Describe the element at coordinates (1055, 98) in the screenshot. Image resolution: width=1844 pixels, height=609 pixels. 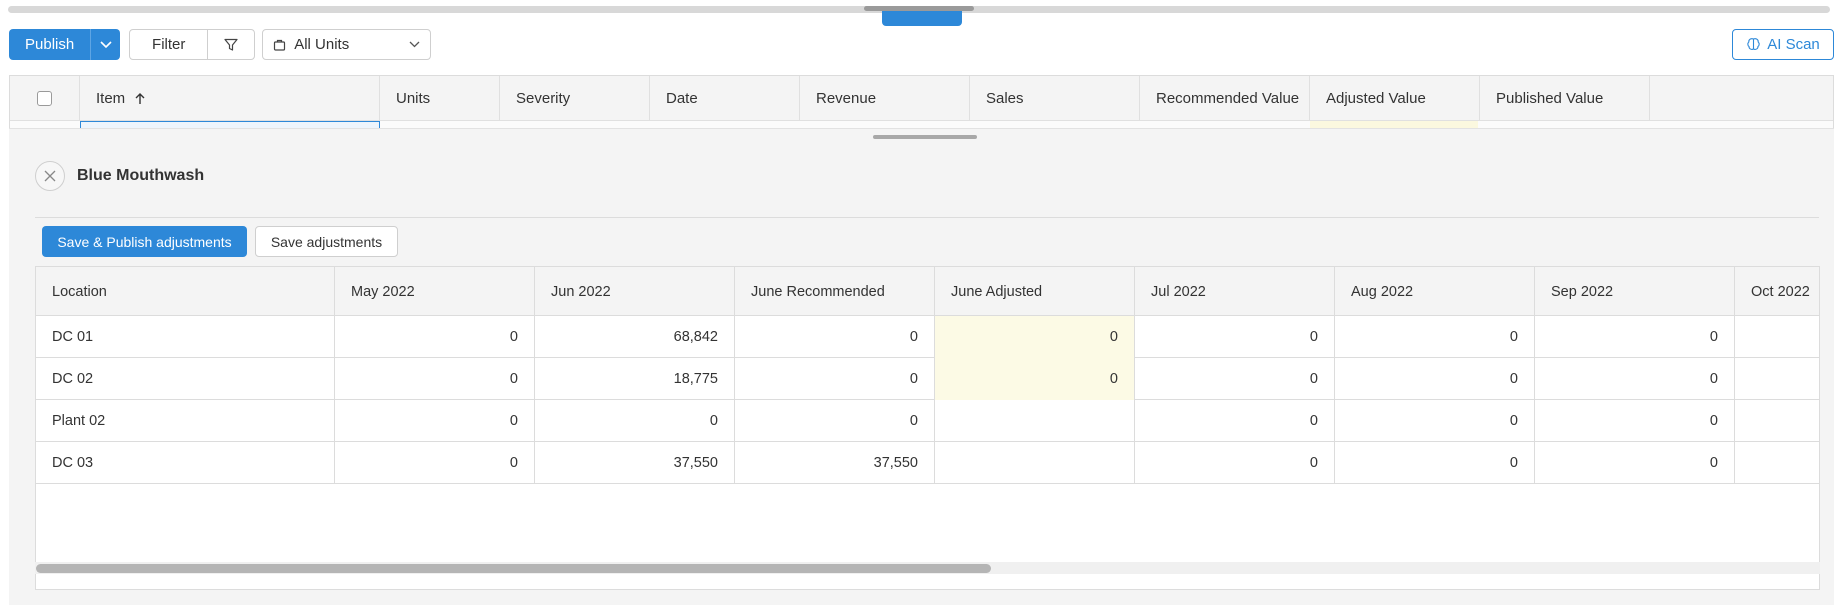
I see `column-header-sales: Sales` at that location.